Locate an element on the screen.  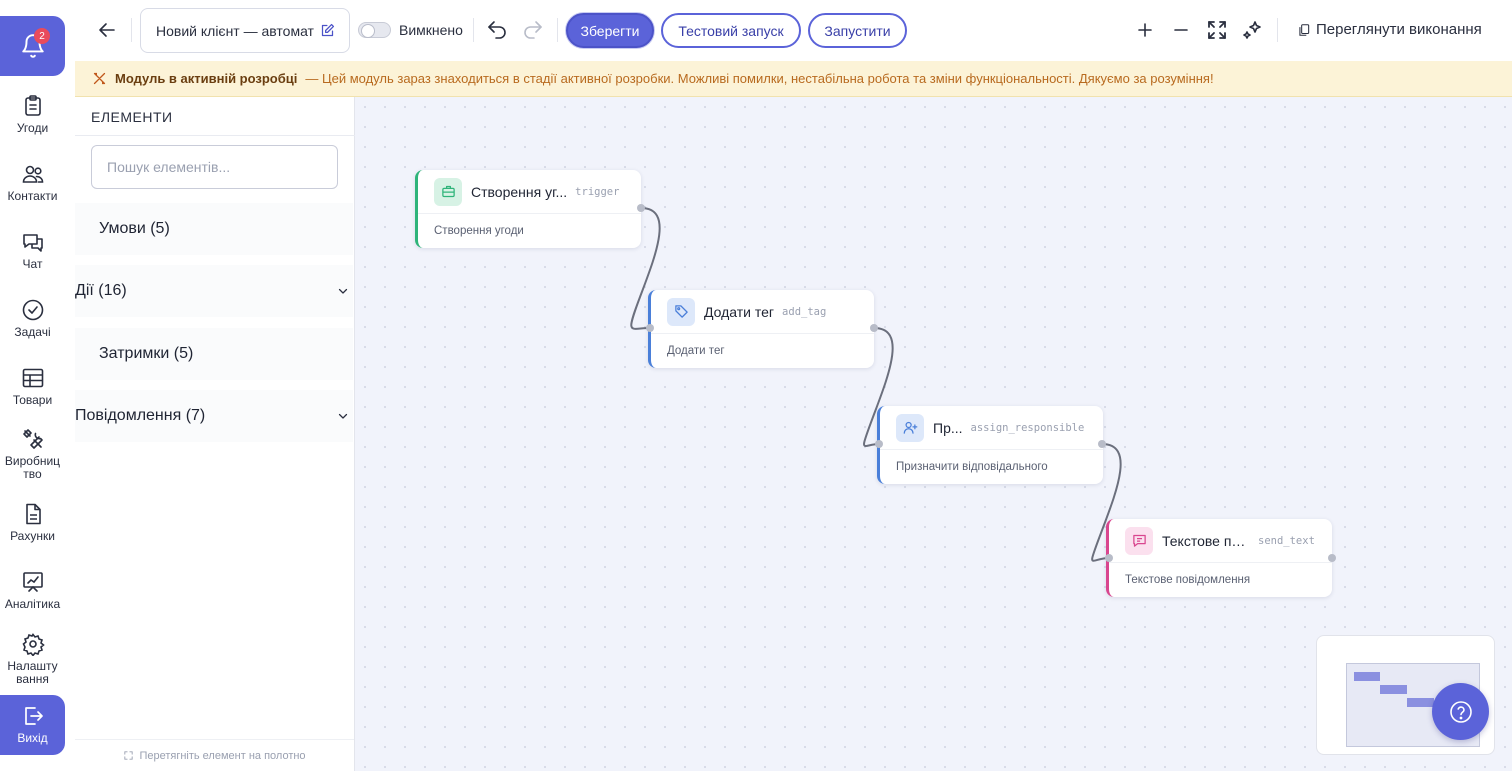
node-title: Додати тег is located at coordinates (739, 311).